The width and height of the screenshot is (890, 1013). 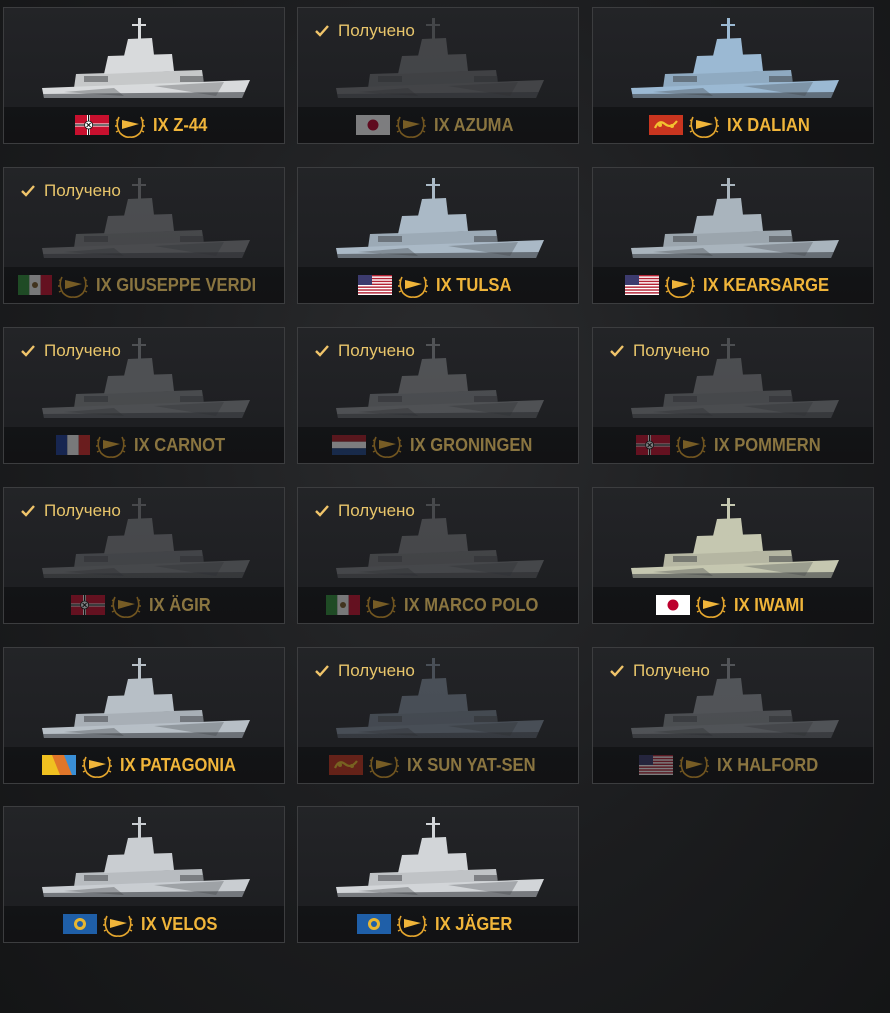 What do you see at coordinates (473, 923) in the screenshot?
I see `ship-name: IX JÄGER` at bounding box center [473, 923].